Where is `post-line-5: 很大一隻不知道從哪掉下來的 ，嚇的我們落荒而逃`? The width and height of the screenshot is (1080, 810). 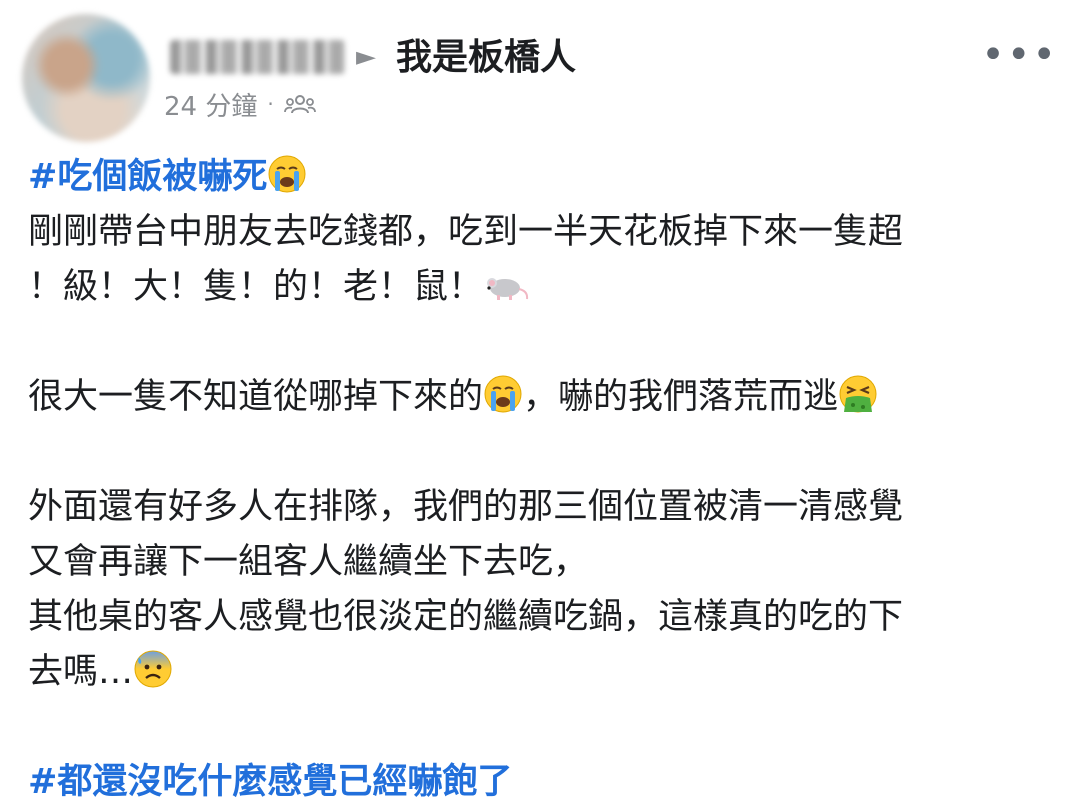 post-line-5: 很大一隻不知道從哪掉下來的 ，嚇的我們落荒而逃 is located at coordinates (543, 397).